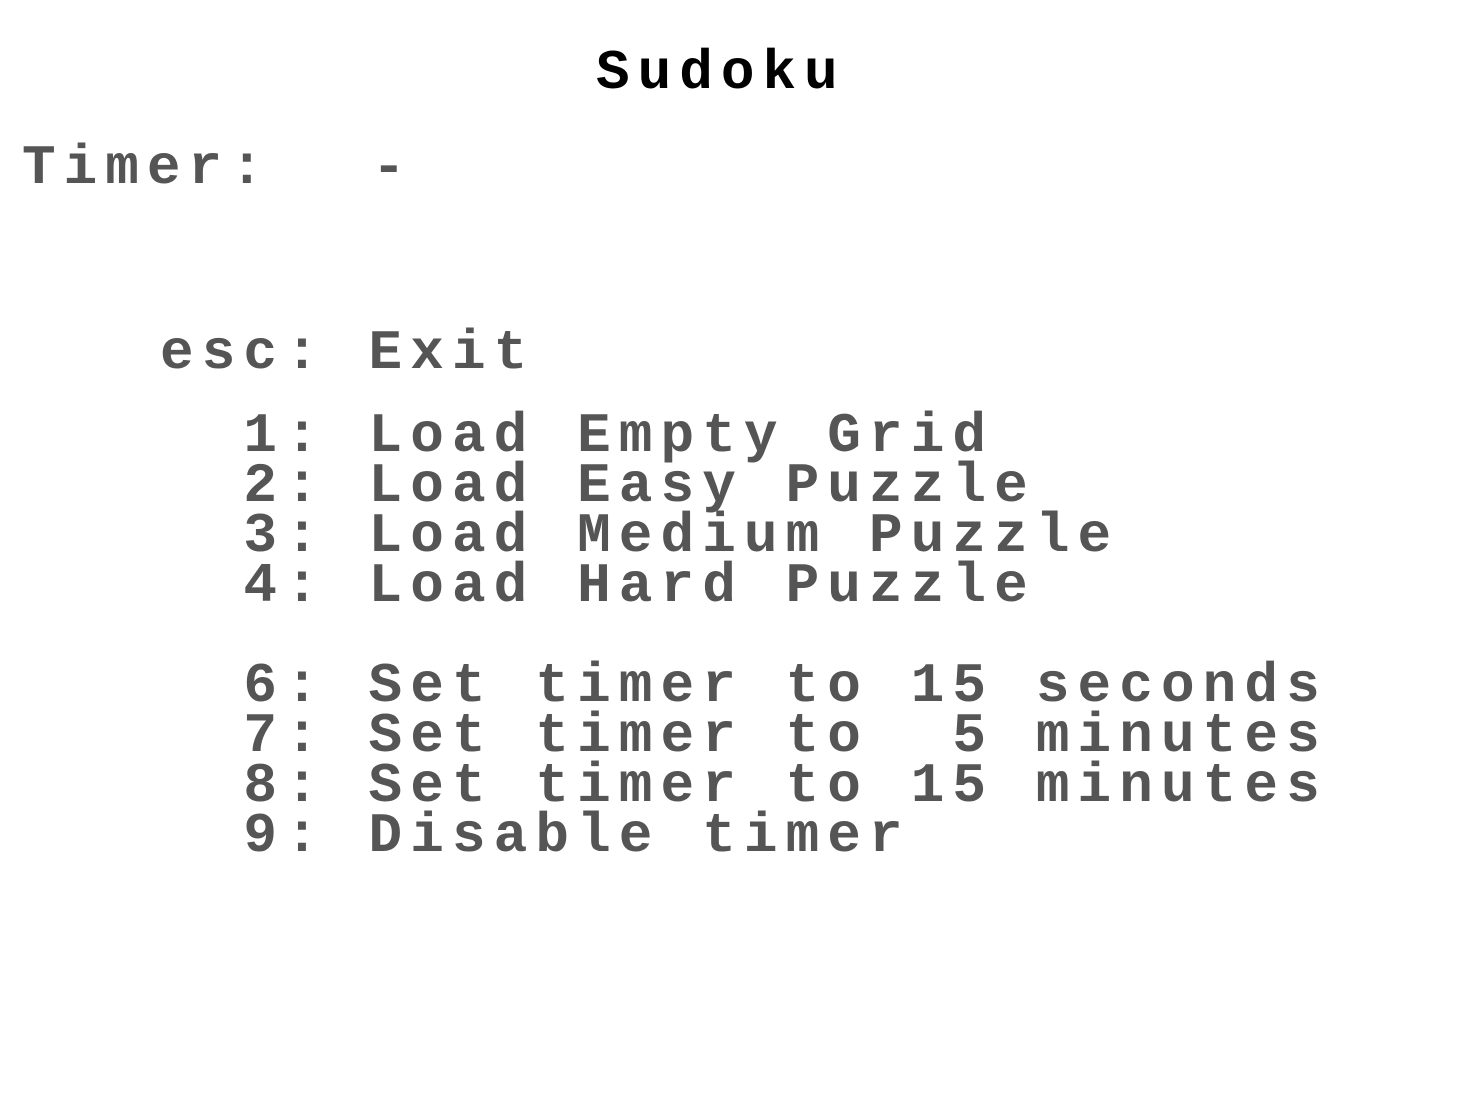 This screenshot has height=1108, width=1478. I want to click on menu-key: 4:, so click(243, 586).